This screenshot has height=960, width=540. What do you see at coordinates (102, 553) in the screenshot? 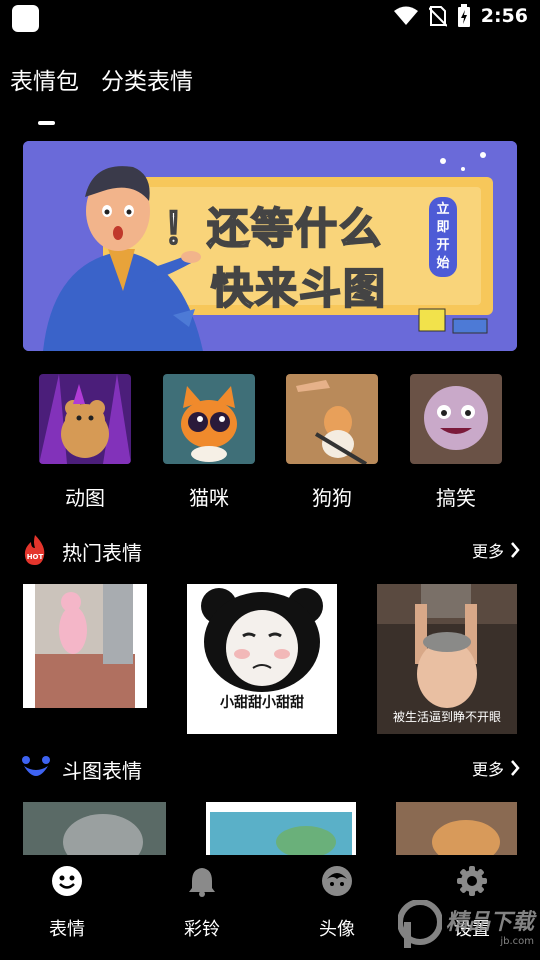
I see `hot-section-title: 热门表情` at bounding box center [102, 553].